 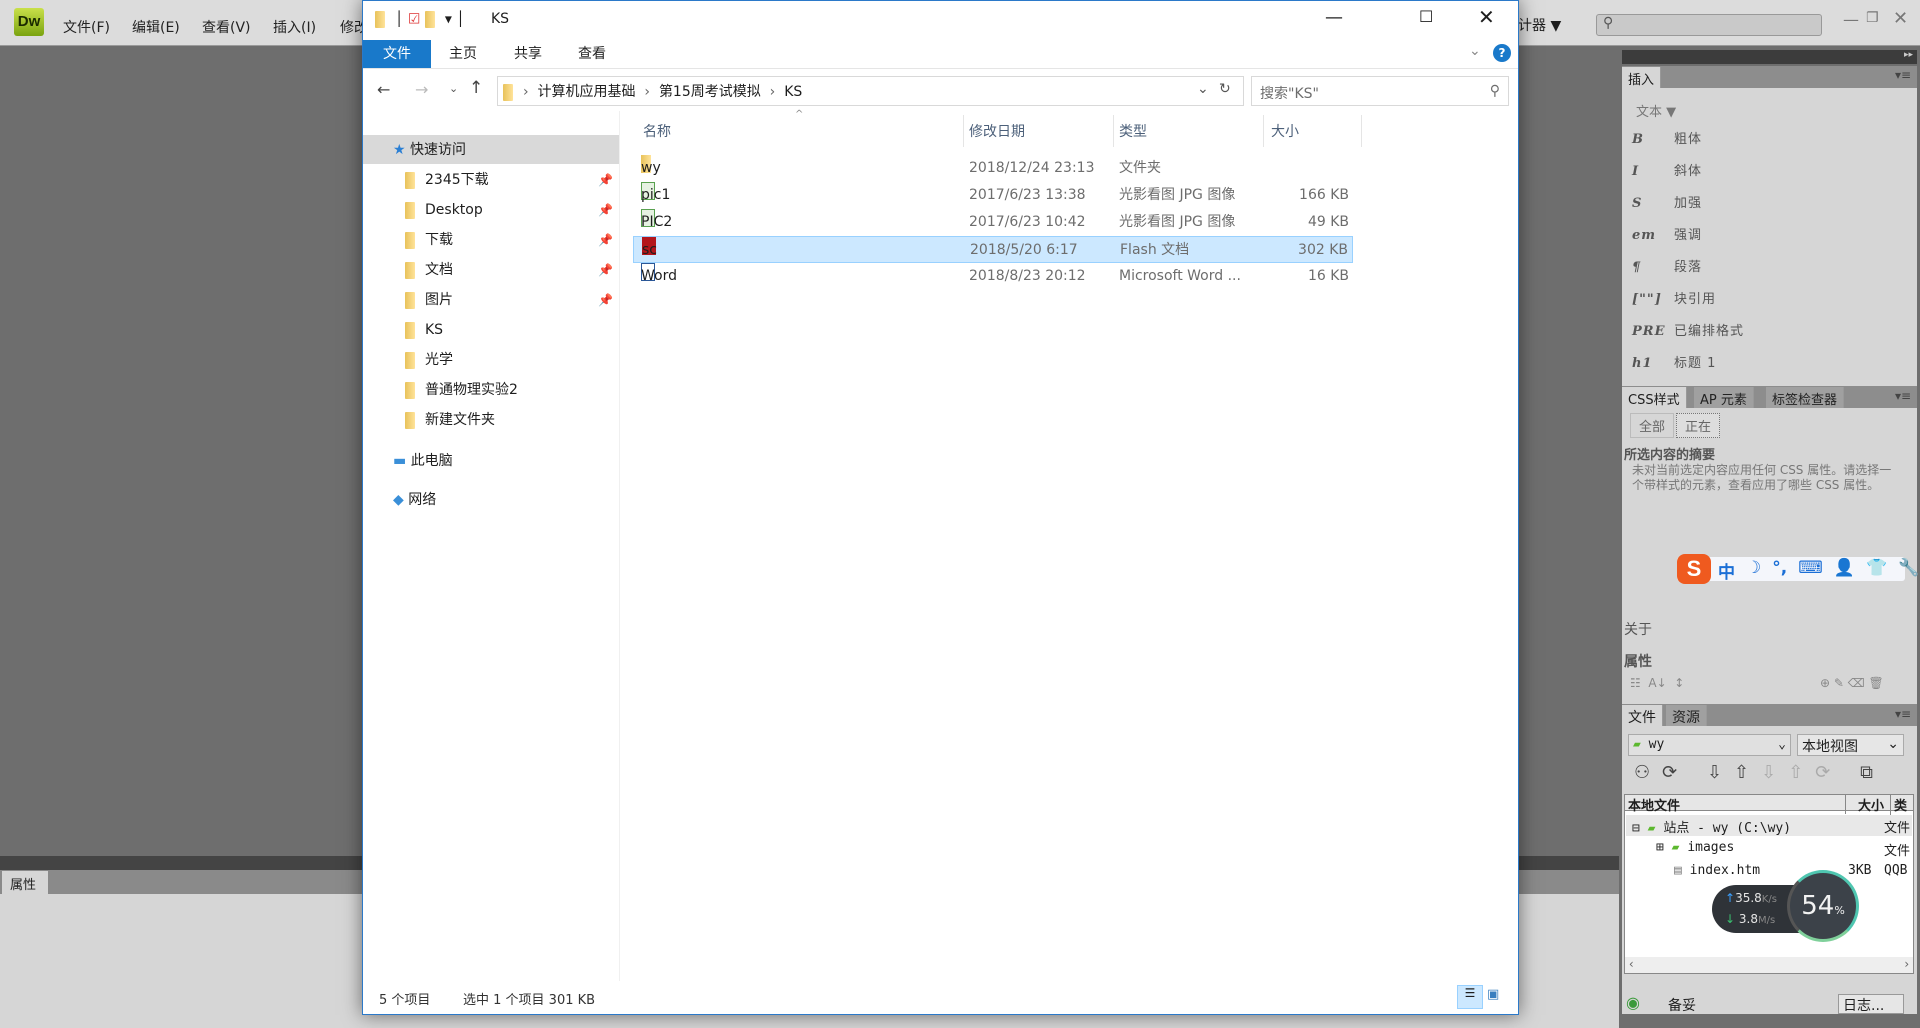 What do you see at coordinates (1769, 871) in the screenshot?
I see `files-tree-row: ▤ index.htm 3KB QQB` at bounding box center [1769, 871].